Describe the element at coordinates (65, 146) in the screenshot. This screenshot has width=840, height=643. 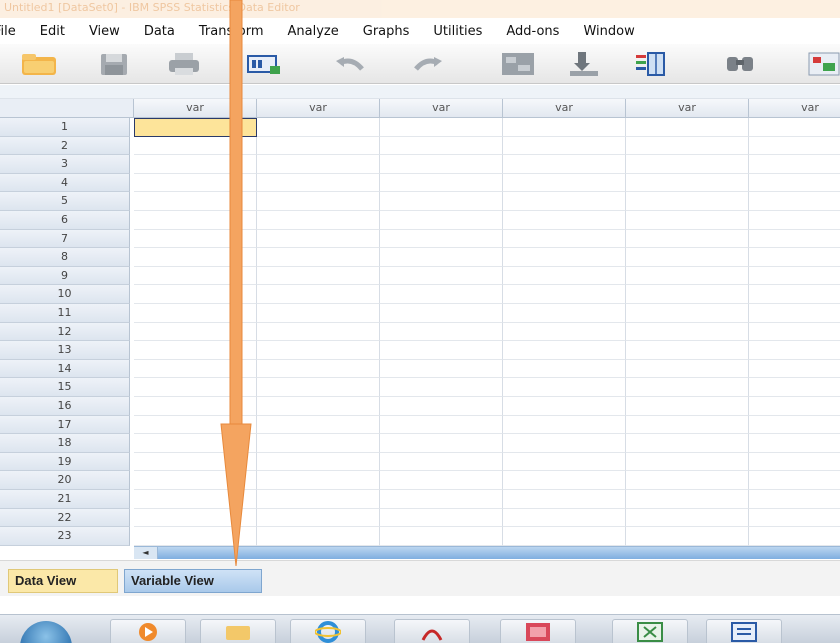
I see `row-header: 2` at that location.